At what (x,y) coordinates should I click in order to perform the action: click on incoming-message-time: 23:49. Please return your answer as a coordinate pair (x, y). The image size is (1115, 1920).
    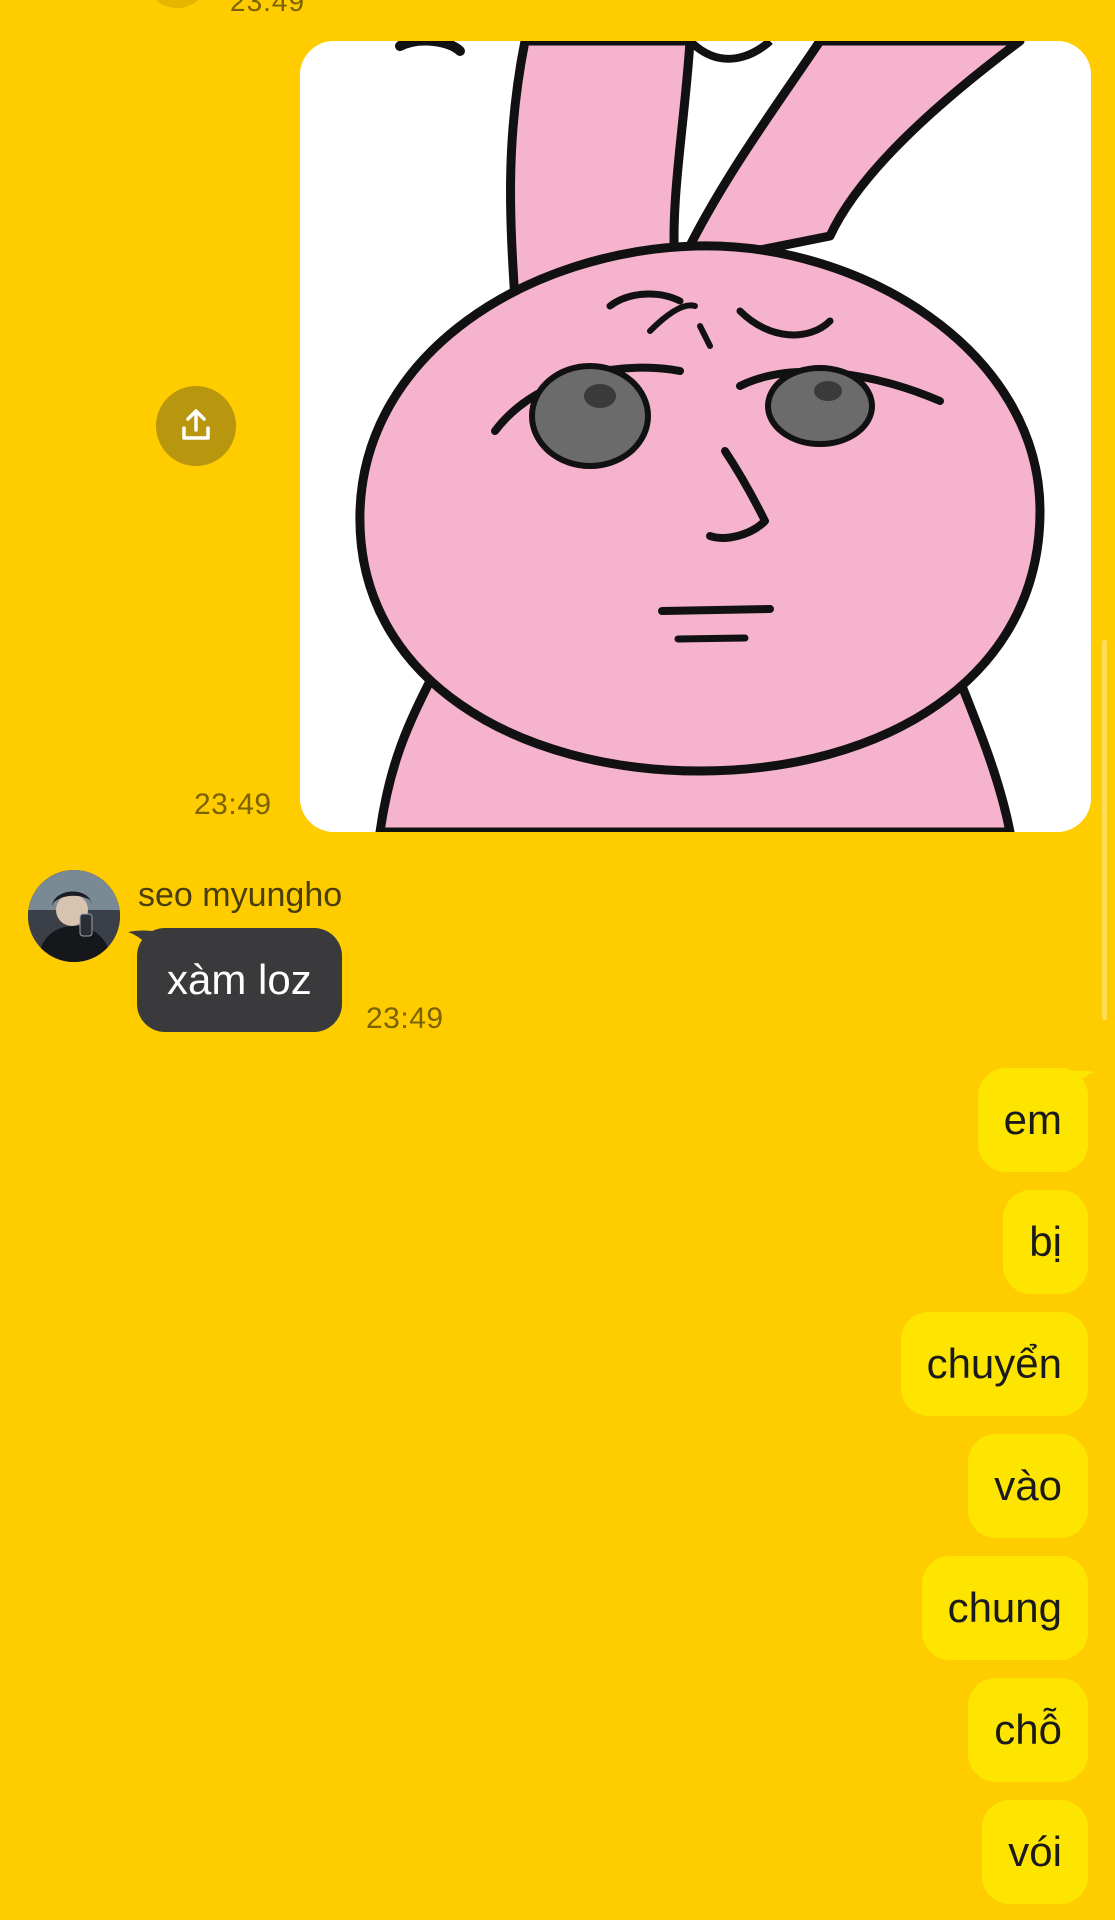
    Looking at the image, I should click on (405, 1018).